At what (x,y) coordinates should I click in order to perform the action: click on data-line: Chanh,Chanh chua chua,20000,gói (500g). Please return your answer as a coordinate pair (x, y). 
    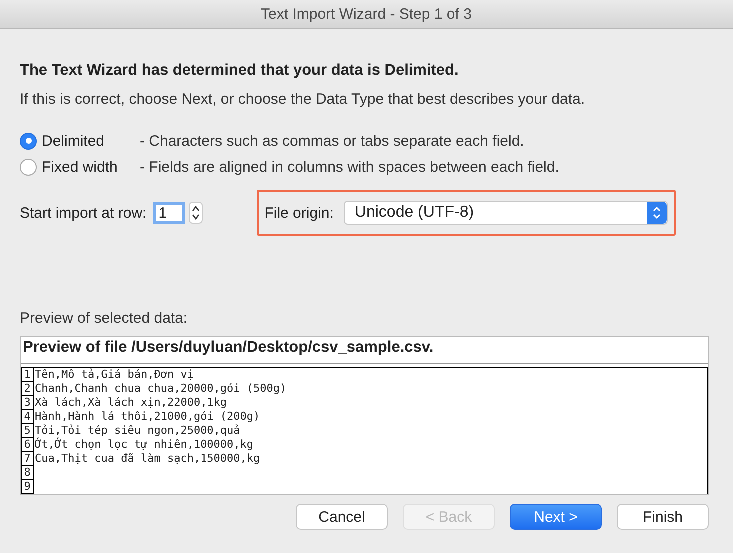
    Looking at the image, I should click on (160, 389).